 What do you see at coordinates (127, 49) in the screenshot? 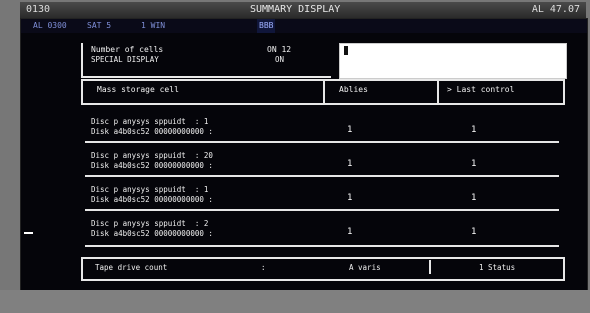
I see `cells-label: Number of cells` at bounding box center [127, 49].